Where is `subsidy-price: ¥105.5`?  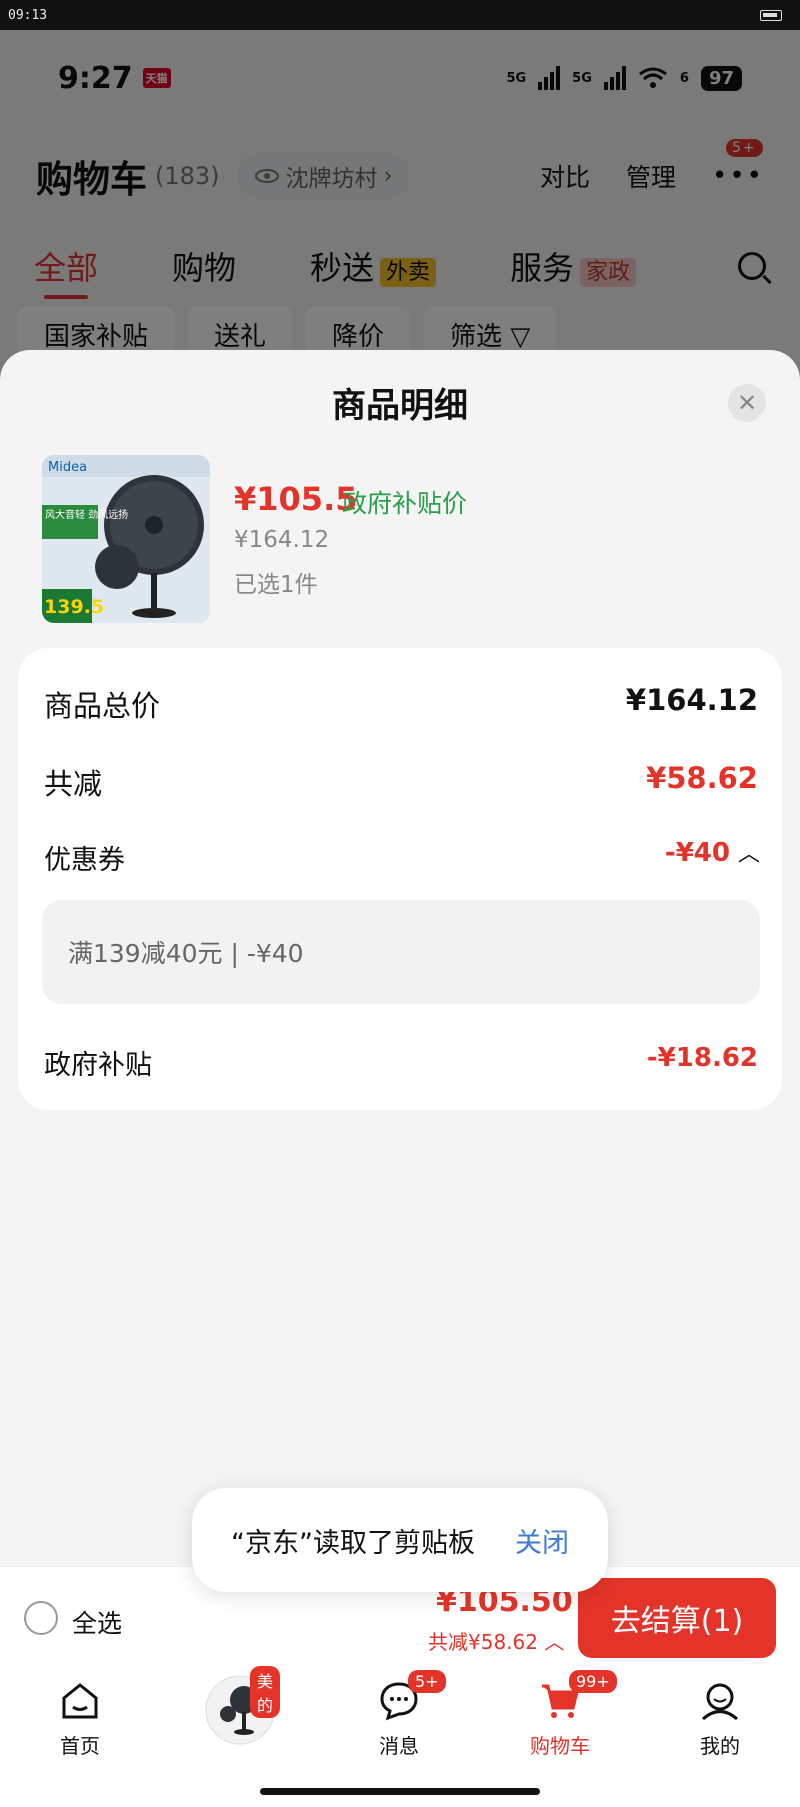
subsidy-price: ¥105.5 is located at coordinates (296, 499).